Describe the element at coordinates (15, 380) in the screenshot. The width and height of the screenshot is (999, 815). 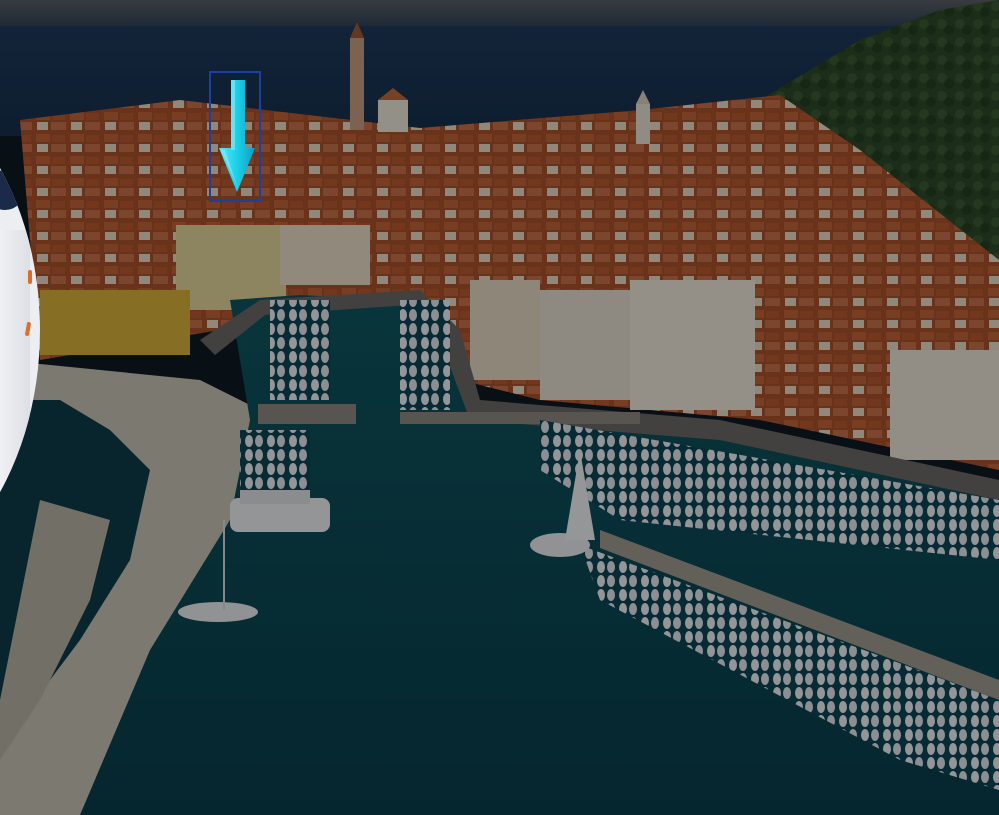
I see `disc-stripe` at that location.